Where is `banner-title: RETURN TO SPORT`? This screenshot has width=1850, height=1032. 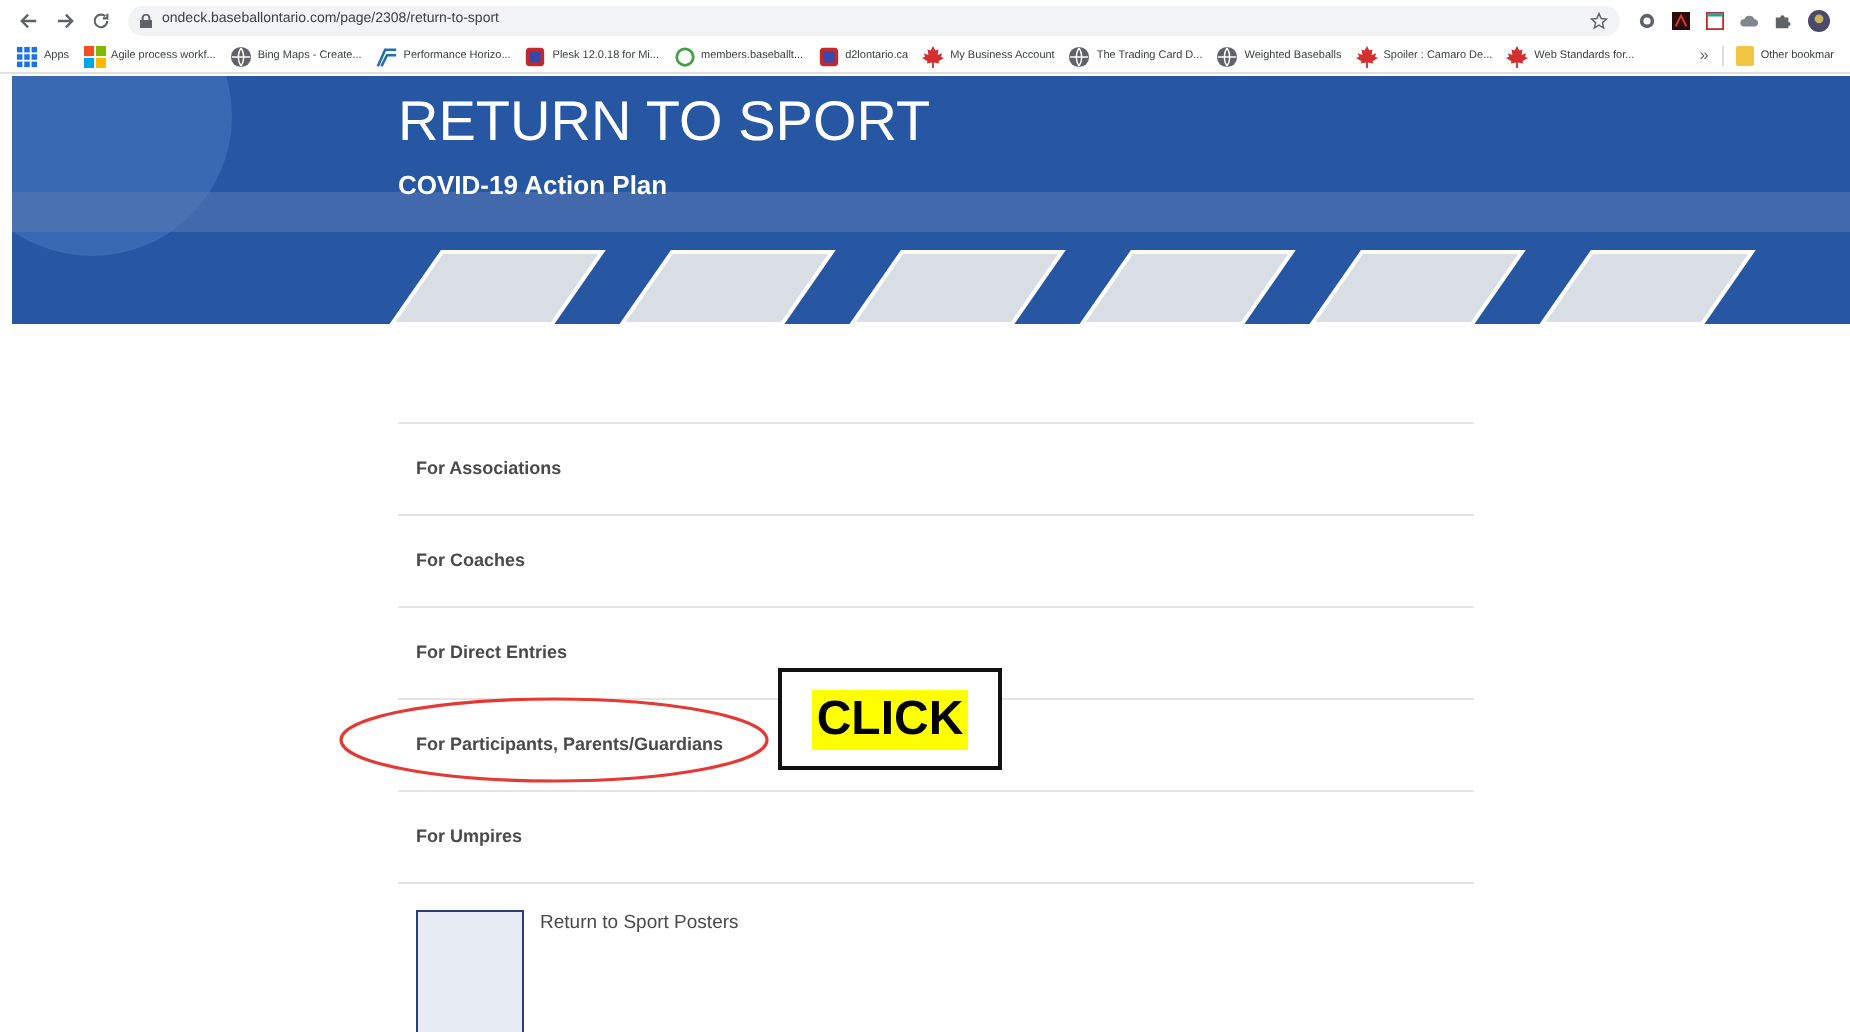 banner-title: RETURN TO SPORT is located at coordinates (665, 122).